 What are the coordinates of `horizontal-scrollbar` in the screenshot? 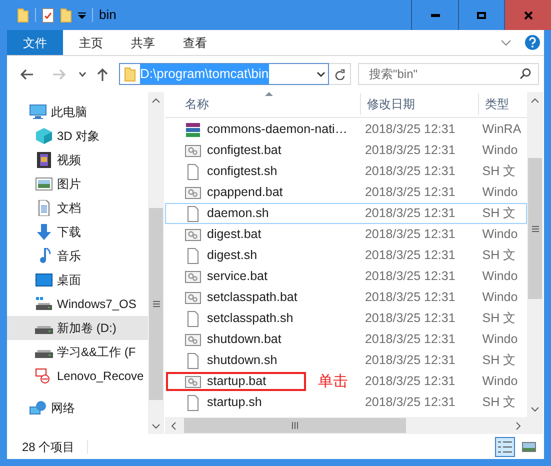 It's located at (346, 425).